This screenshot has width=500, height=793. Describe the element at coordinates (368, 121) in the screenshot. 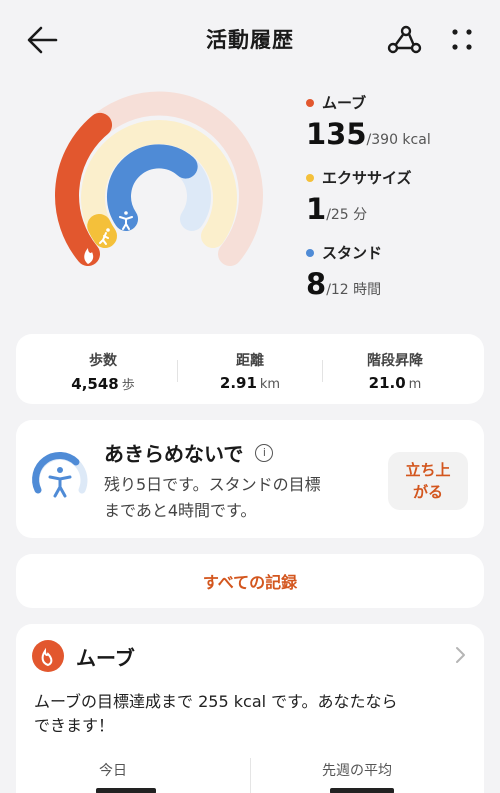

I see `move-stat: ムーブ 135/390 kcal` at that location.